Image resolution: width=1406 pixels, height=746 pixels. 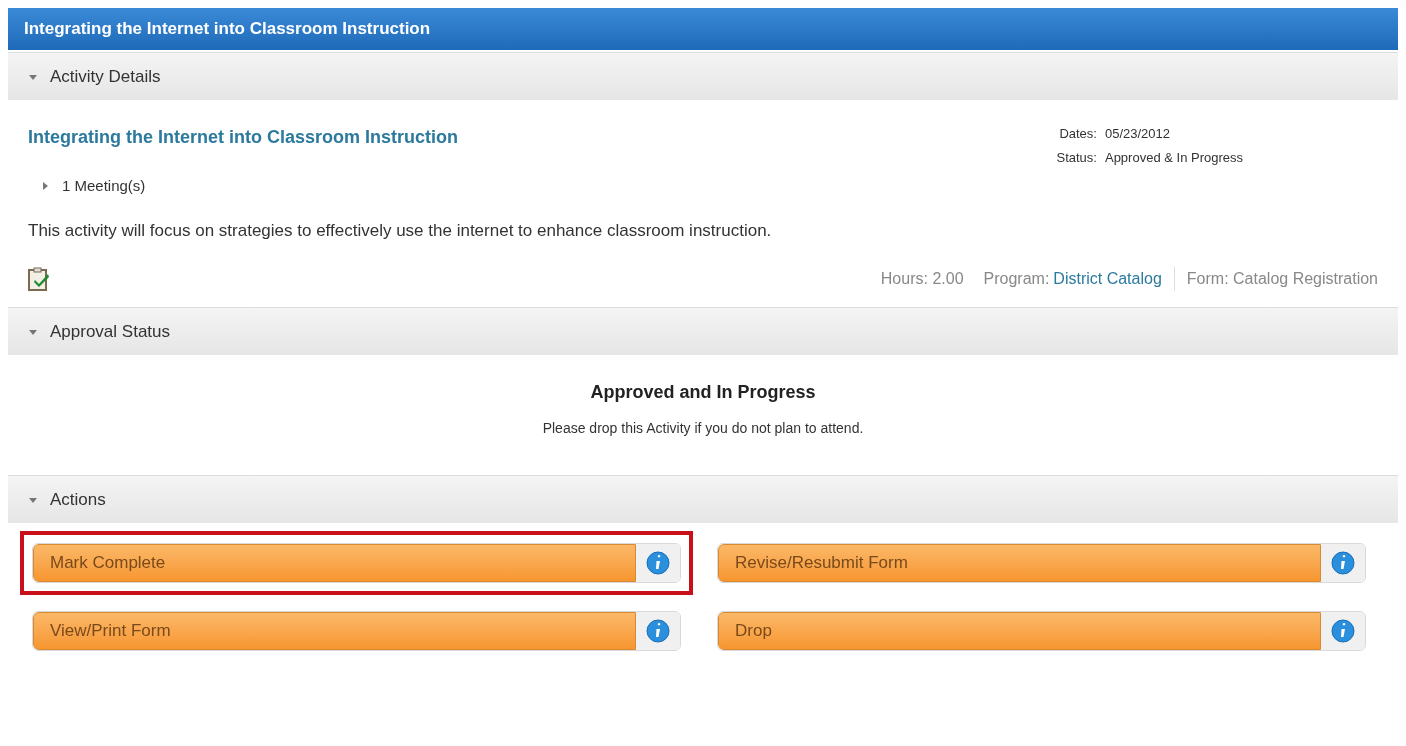 I want to click on activity-title: Integrating the Internet into Classroom Instruction, so click(x=243, y=137).